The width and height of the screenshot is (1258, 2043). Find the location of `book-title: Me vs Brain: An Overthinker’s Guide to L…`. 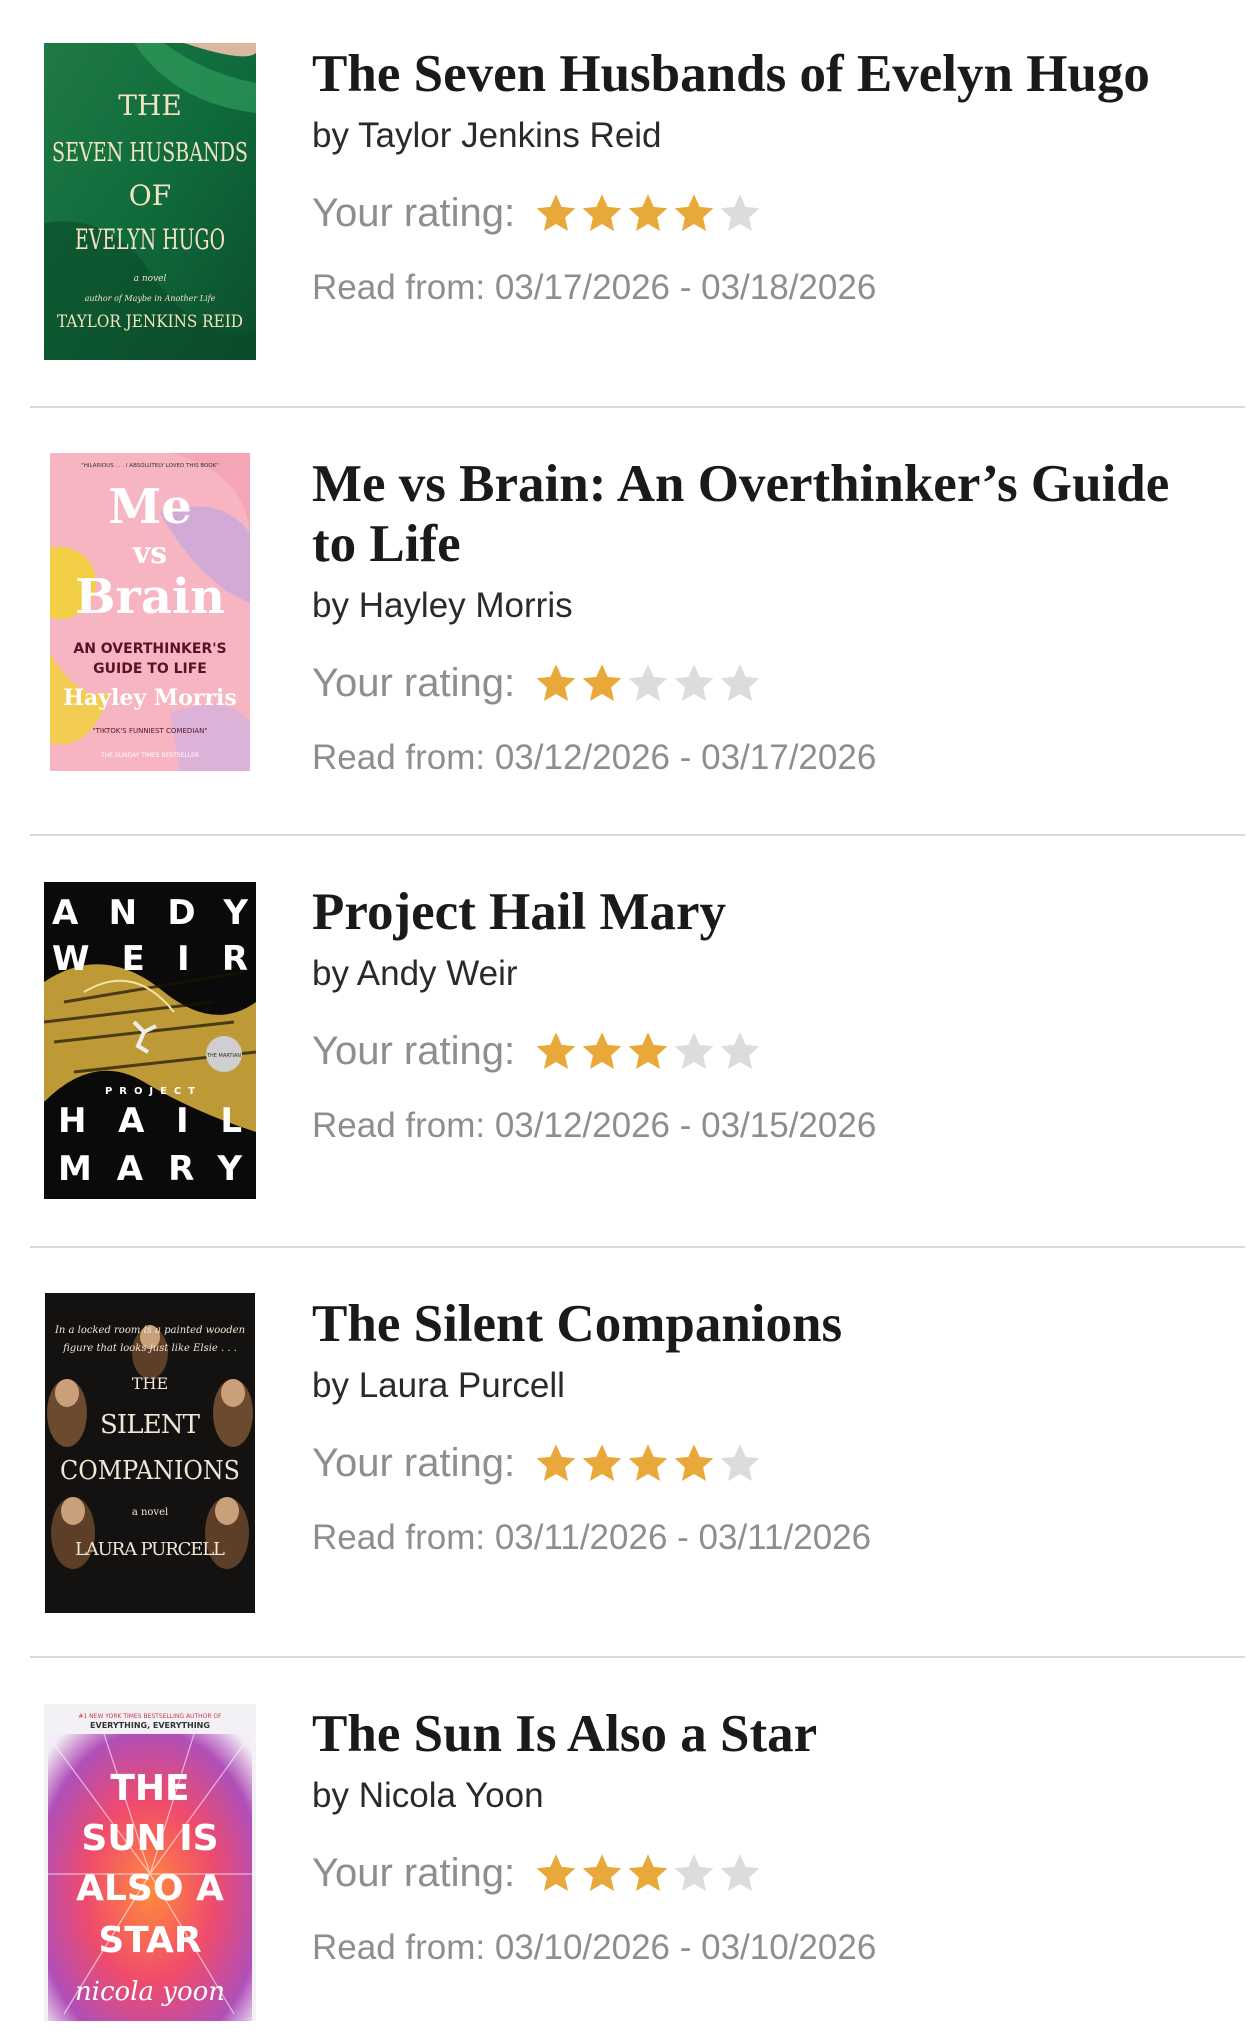

book-title: Me vs Brain: An Overthinker’s Guide to L… is located at coordinates (758, 514).